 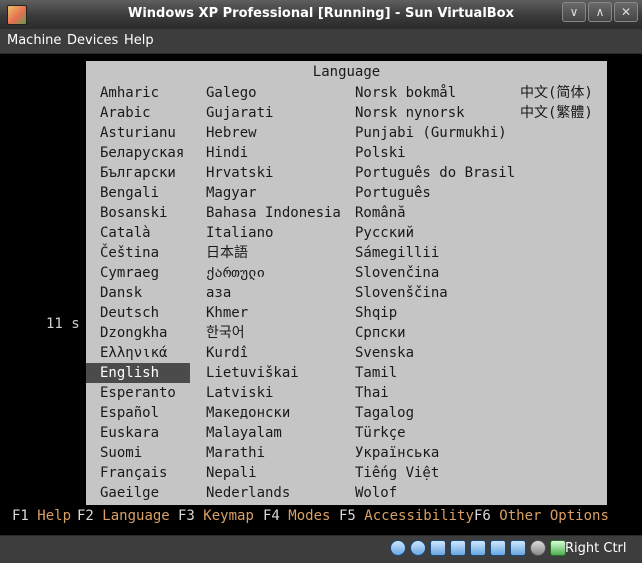 I want to click on fkey-label: Accessibility, so click(x=419, y=516).